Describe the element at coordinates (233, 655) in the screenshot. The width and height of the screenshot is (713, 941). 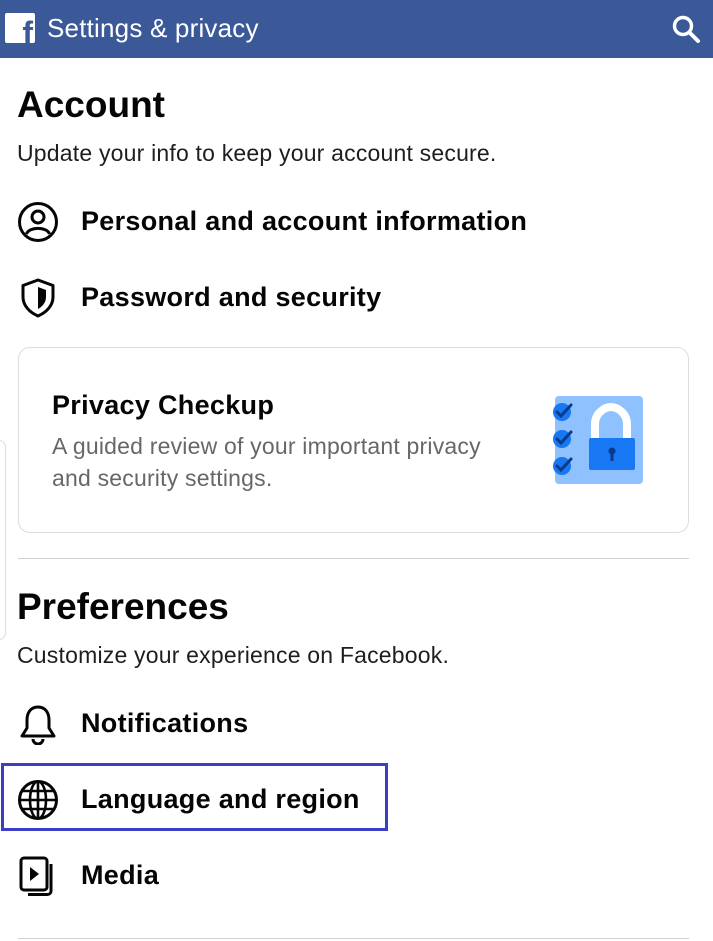
I see `preferences-section-subtitle: Customize your experience on Facebook.` at that location.